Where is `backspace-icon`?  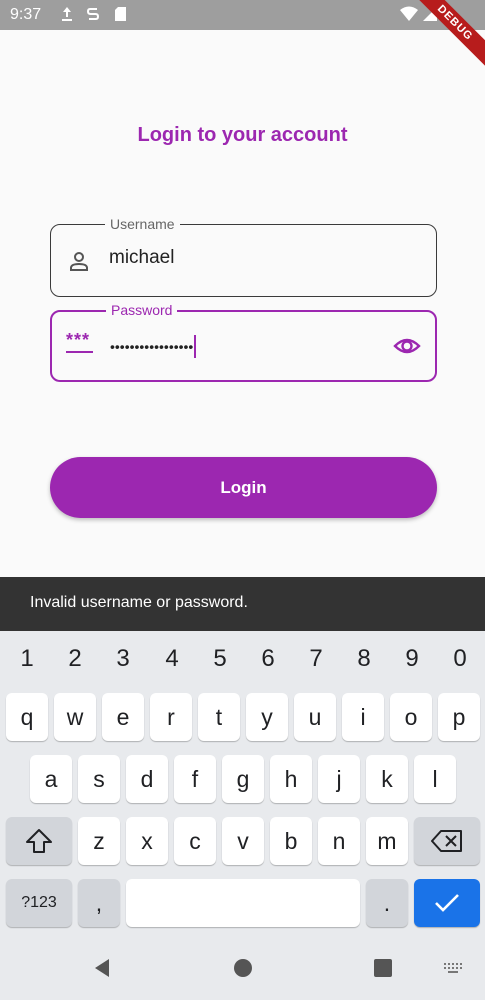 backspace-icon is located at coordinates (446, 841).